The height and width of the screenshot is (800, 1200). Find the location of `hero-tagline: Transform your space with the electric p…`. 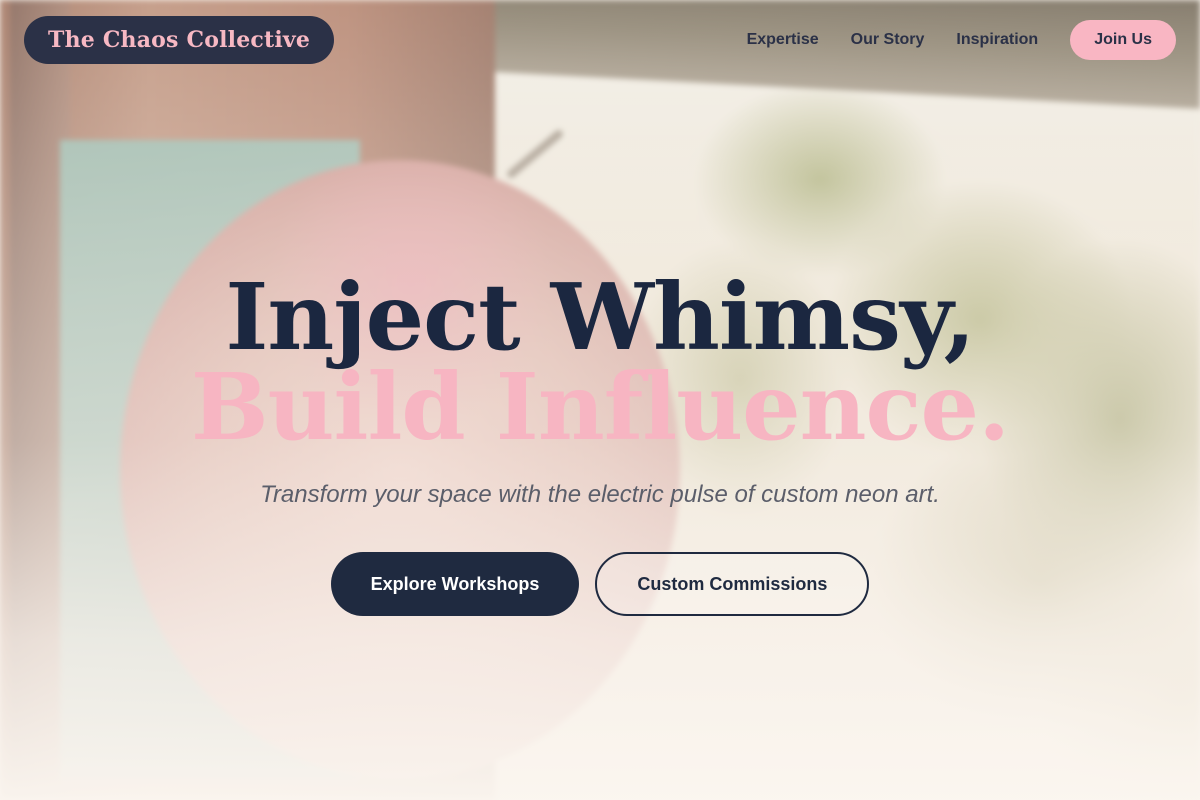

hero-tagline: Transform your space with the electric p… is located at coordinates (600, 494).